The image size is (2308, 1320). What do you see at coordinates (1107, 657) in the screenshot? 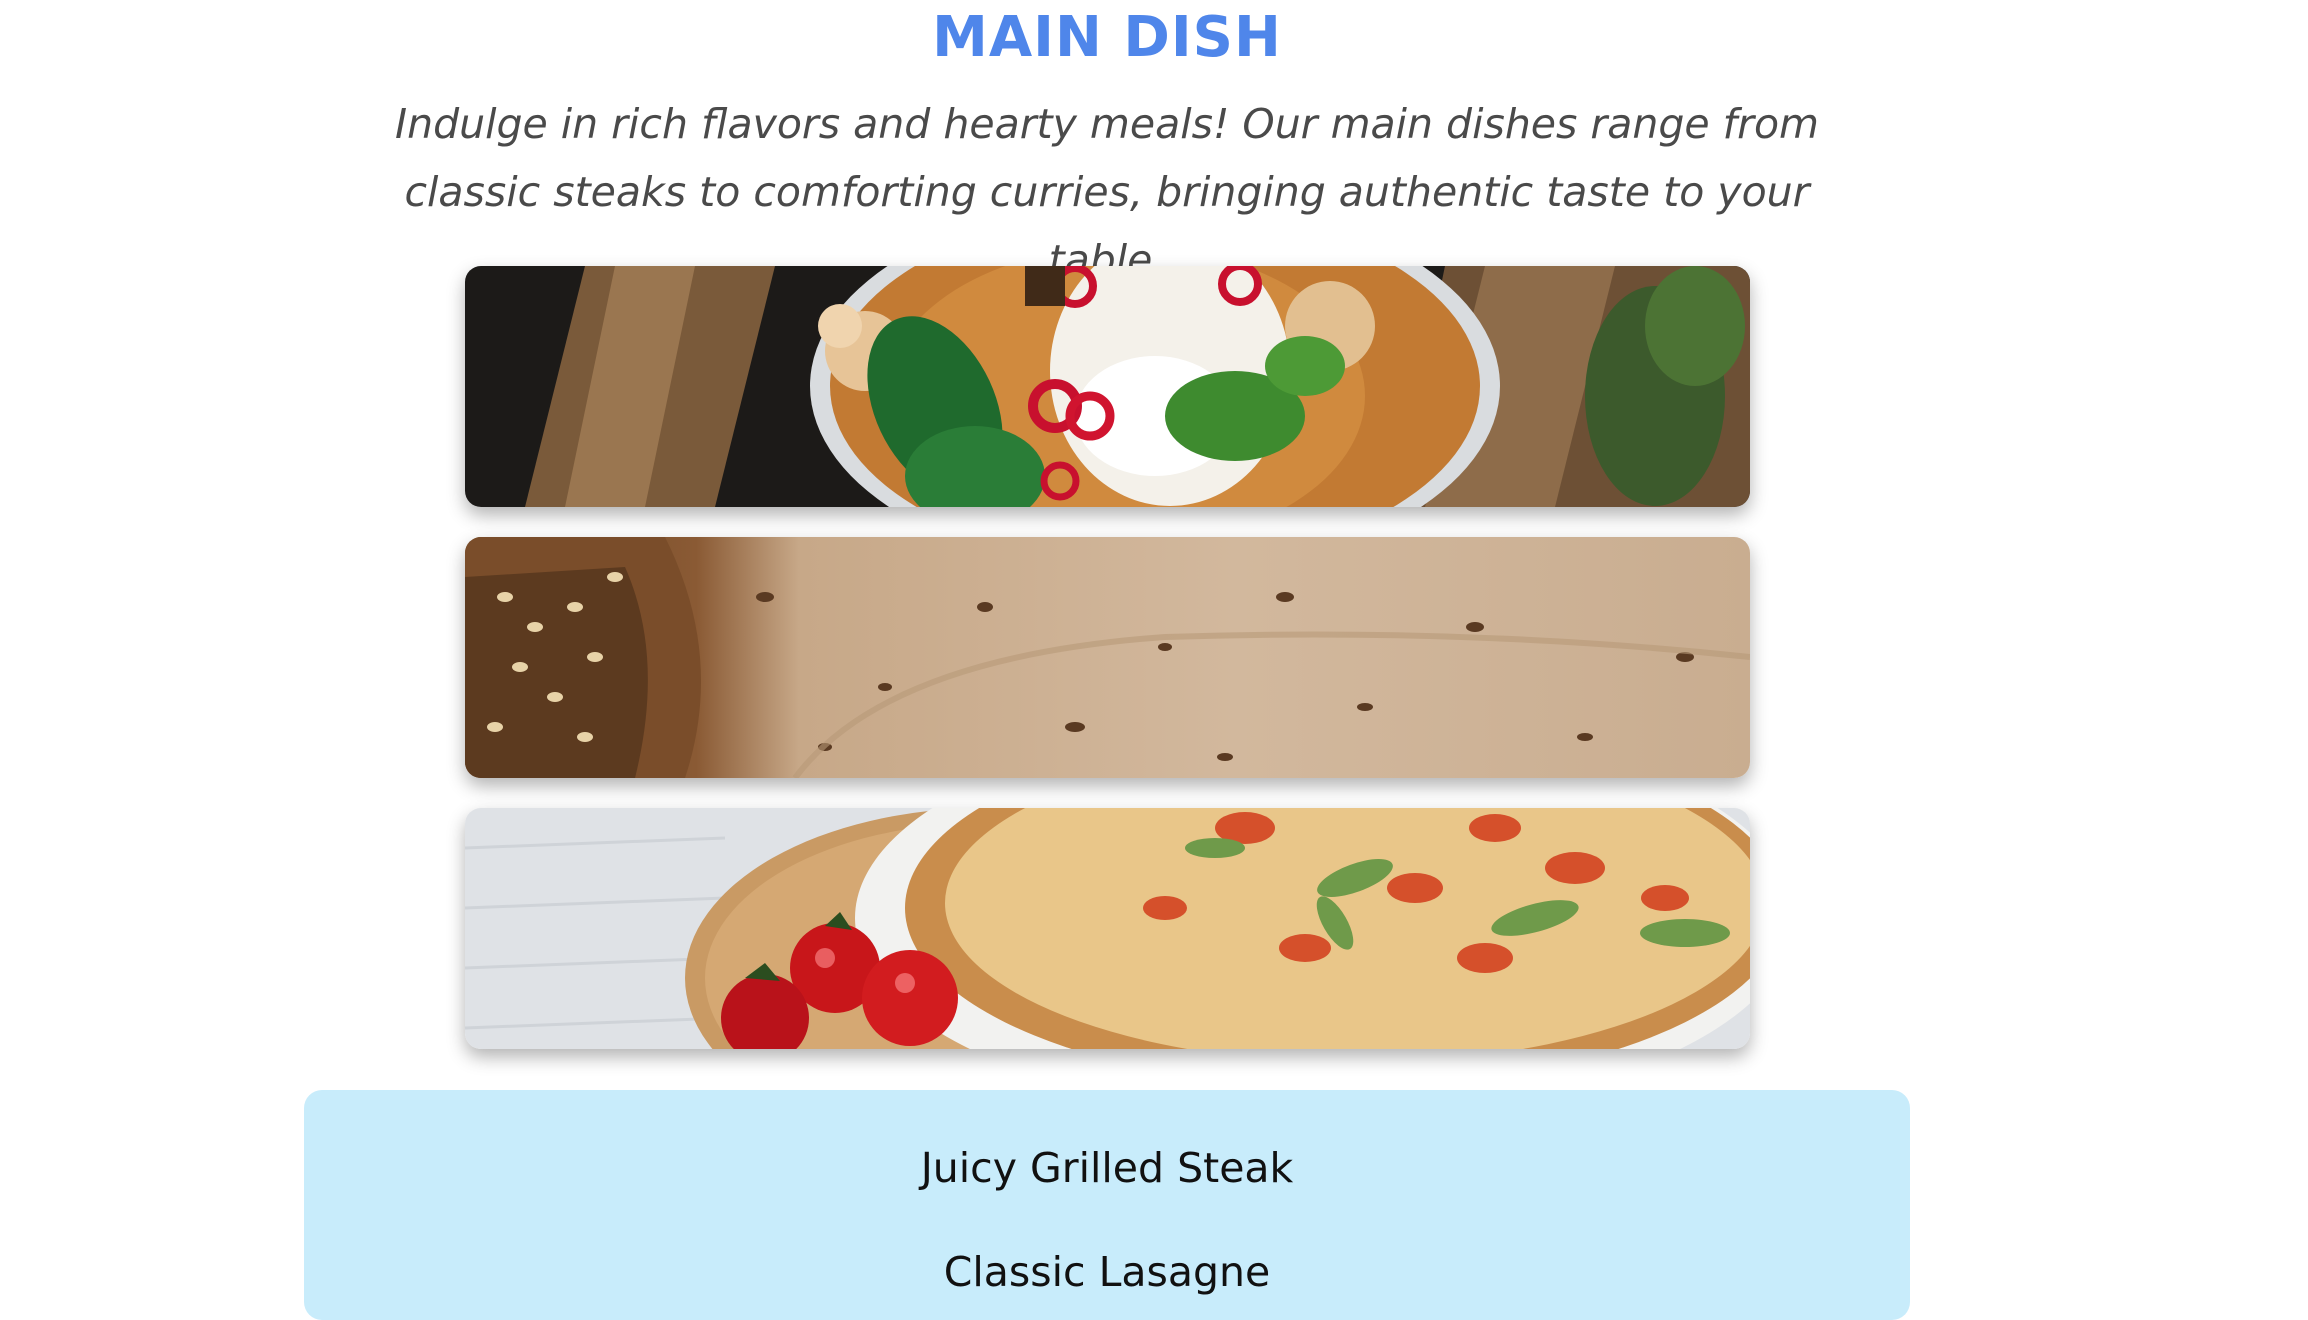
I see `bread-image` at bounding box center [1107, 657].